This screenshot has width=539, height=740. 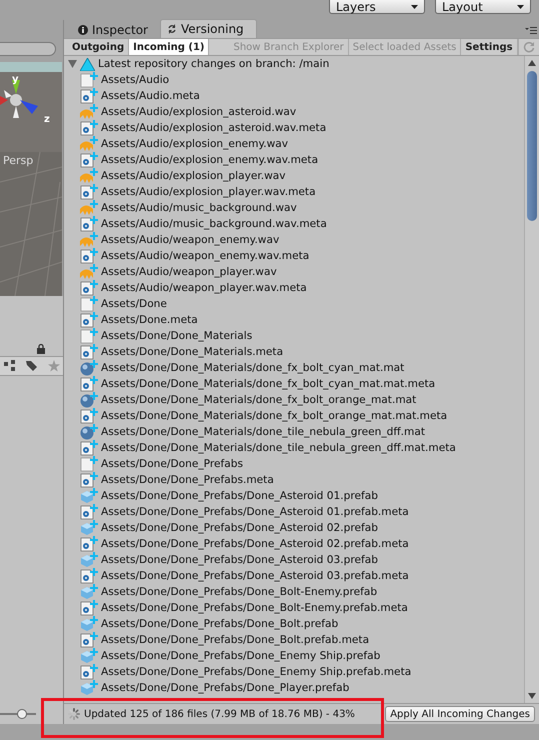 I want to click on file-path: Assets/Done/Done_Prefabs/Done_Player.prefab, so click(x=225, y=688).